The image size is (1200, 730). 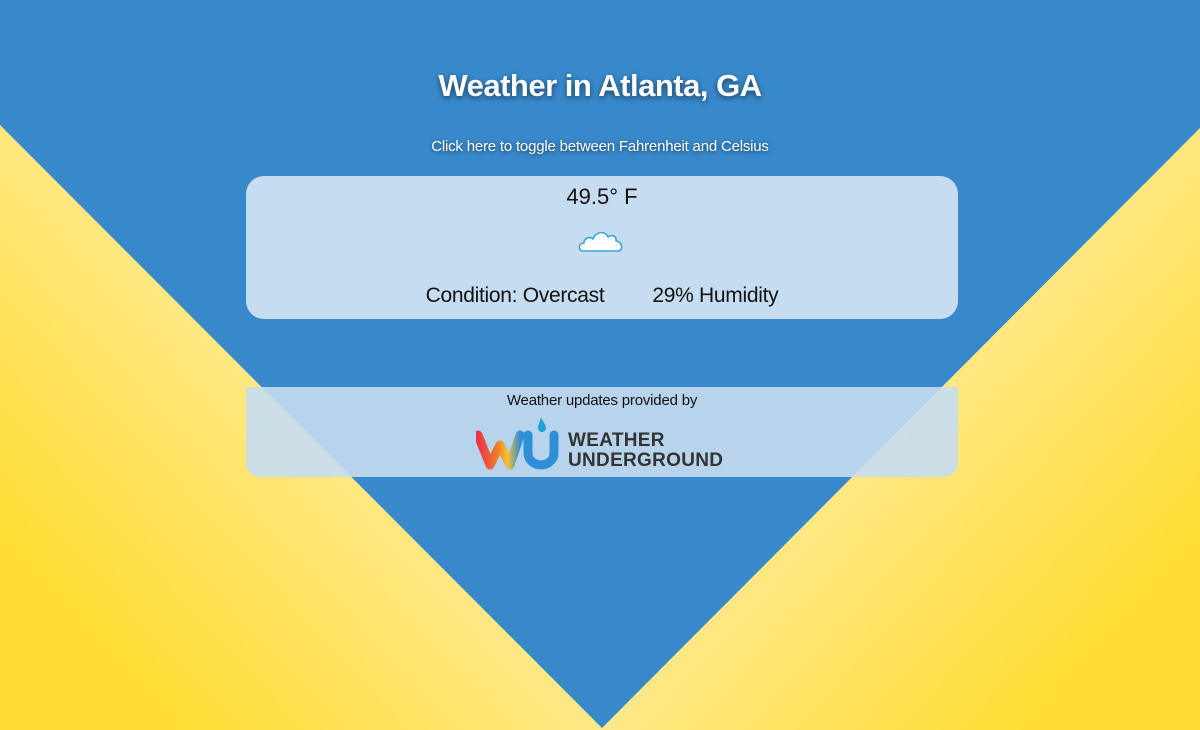 I want to click on wu-wordmark: WEATHER UNDERGROUND, so click(x=645, y=451).